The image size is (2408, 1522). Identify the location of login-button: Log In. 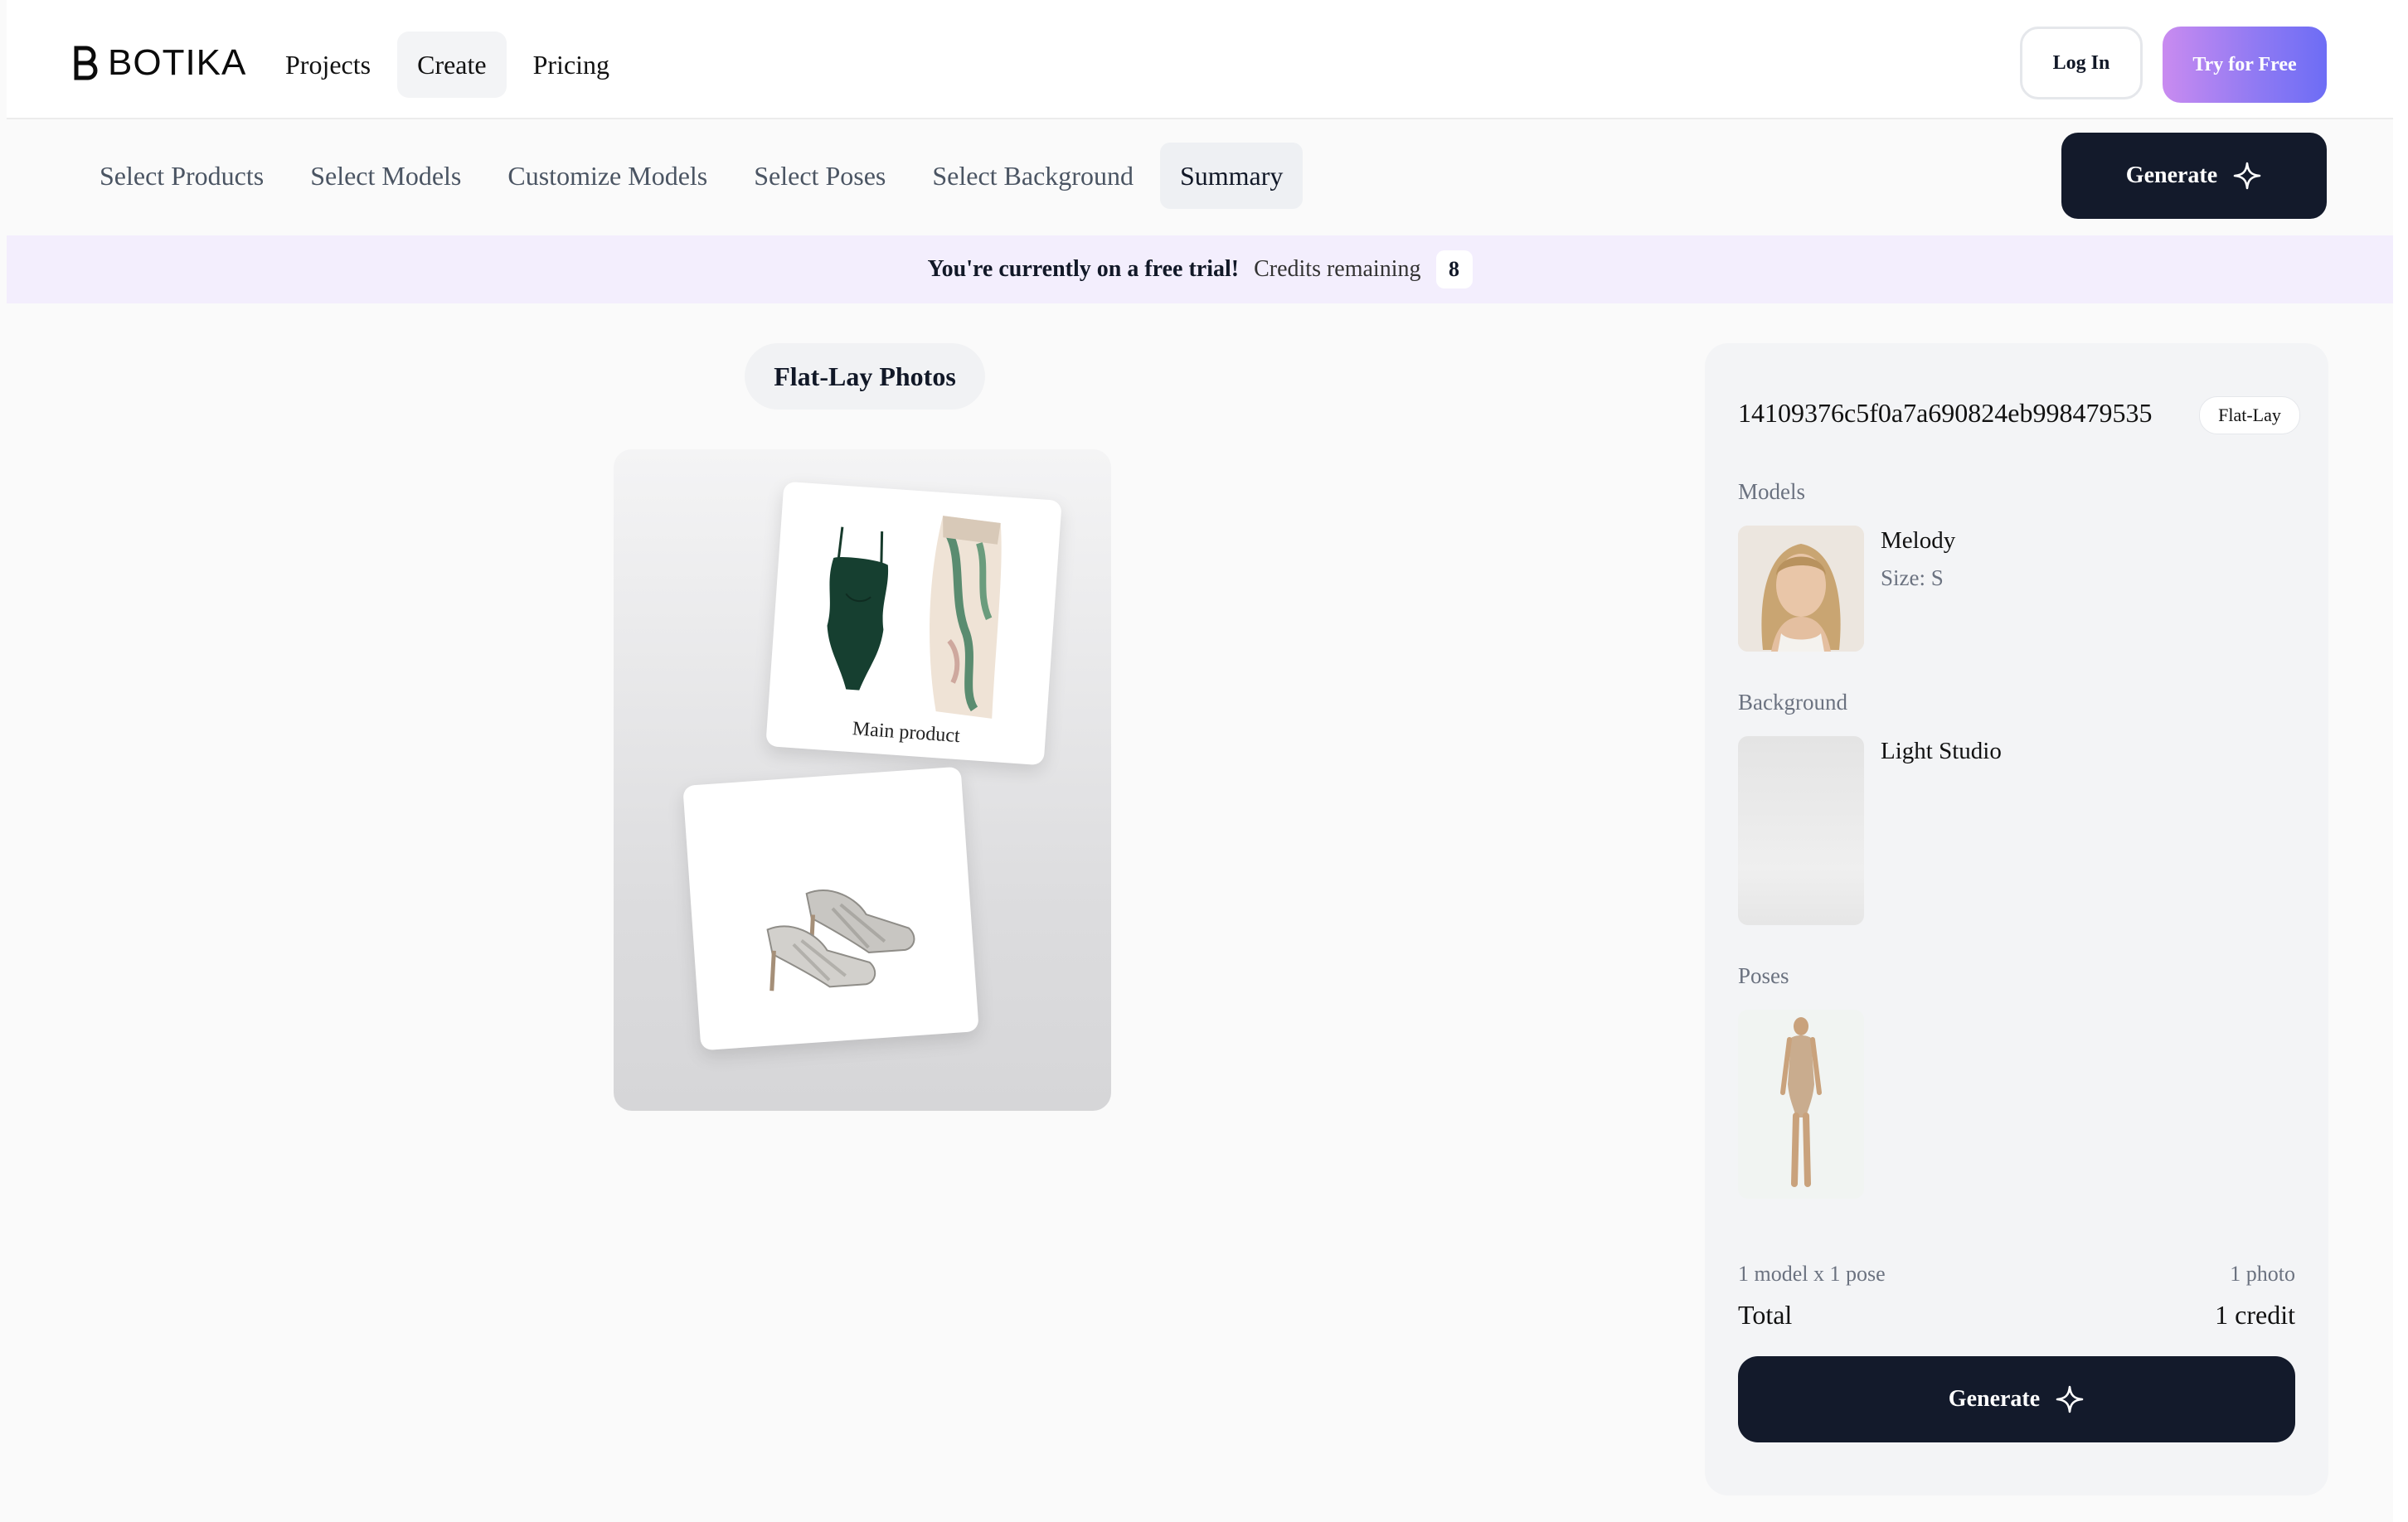
(2081, 63).